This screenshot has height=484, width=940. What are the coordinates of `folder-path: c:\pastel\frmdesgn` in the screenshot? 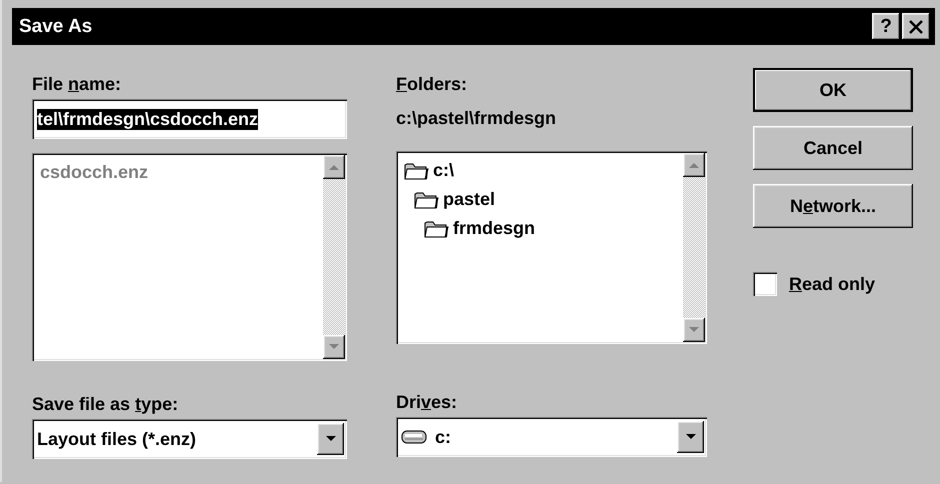 It's located at (476, 118).